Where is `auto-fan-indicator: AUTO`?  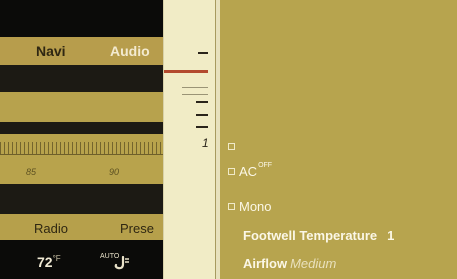
auto-fan-indicator: AUTO is located at coordinates (117, 262).